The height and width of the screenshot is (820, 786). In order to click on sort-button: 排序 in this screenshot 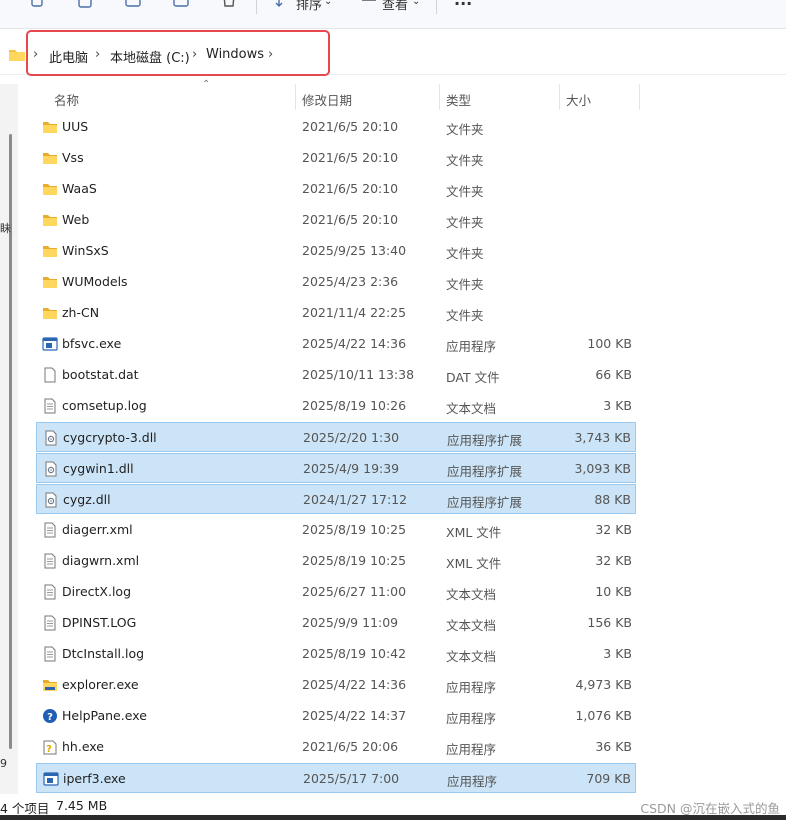, I will do `click(309, 6)`.